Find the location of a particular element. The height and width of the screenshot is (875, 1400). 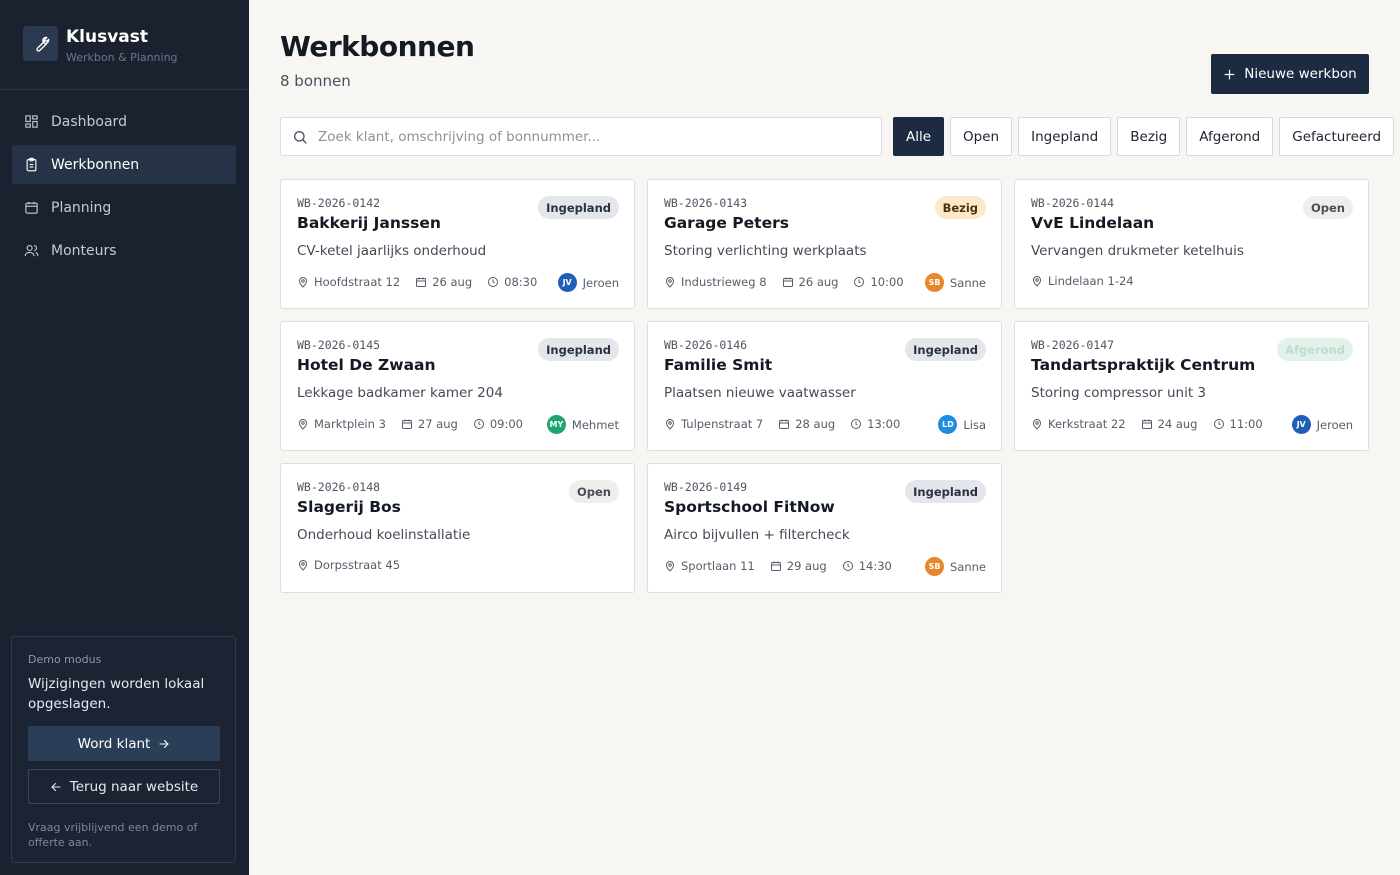

back-to-website-button: Terug naar website is located at coordinates (124, 786).